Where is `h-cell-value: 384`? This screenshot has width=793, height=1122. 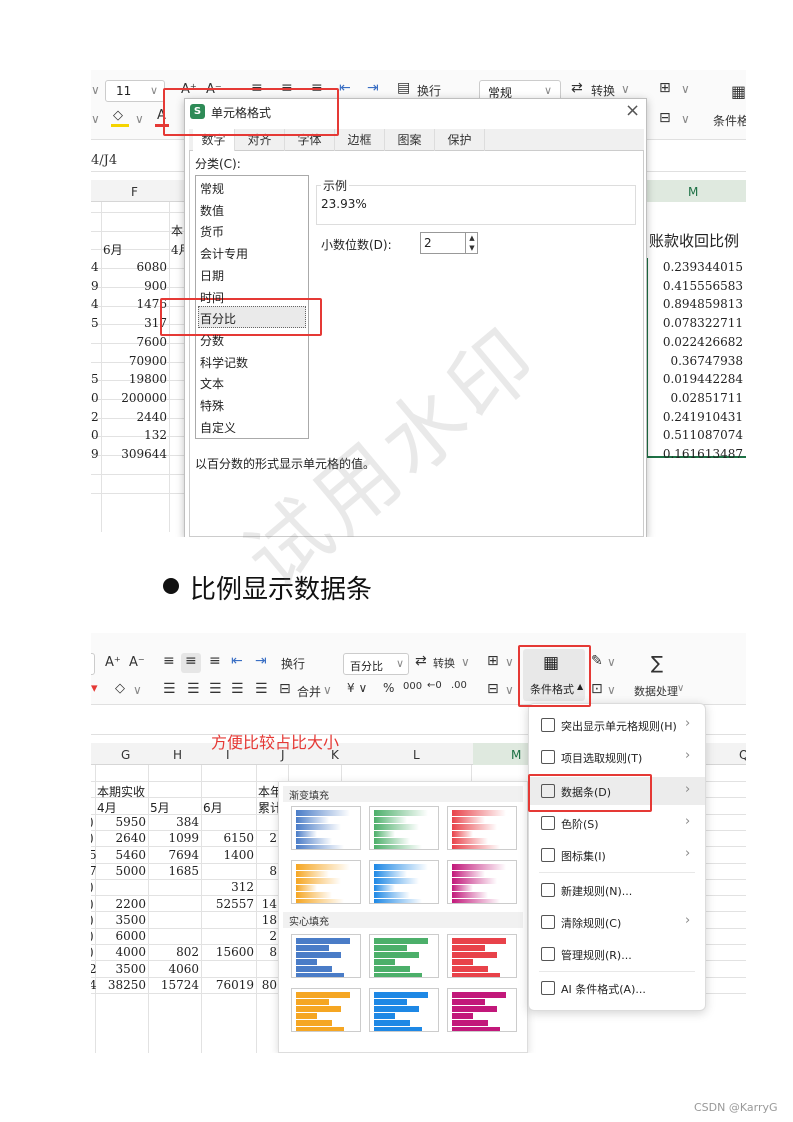 h-cell-value: 384 is located at coordinates (174, 822).